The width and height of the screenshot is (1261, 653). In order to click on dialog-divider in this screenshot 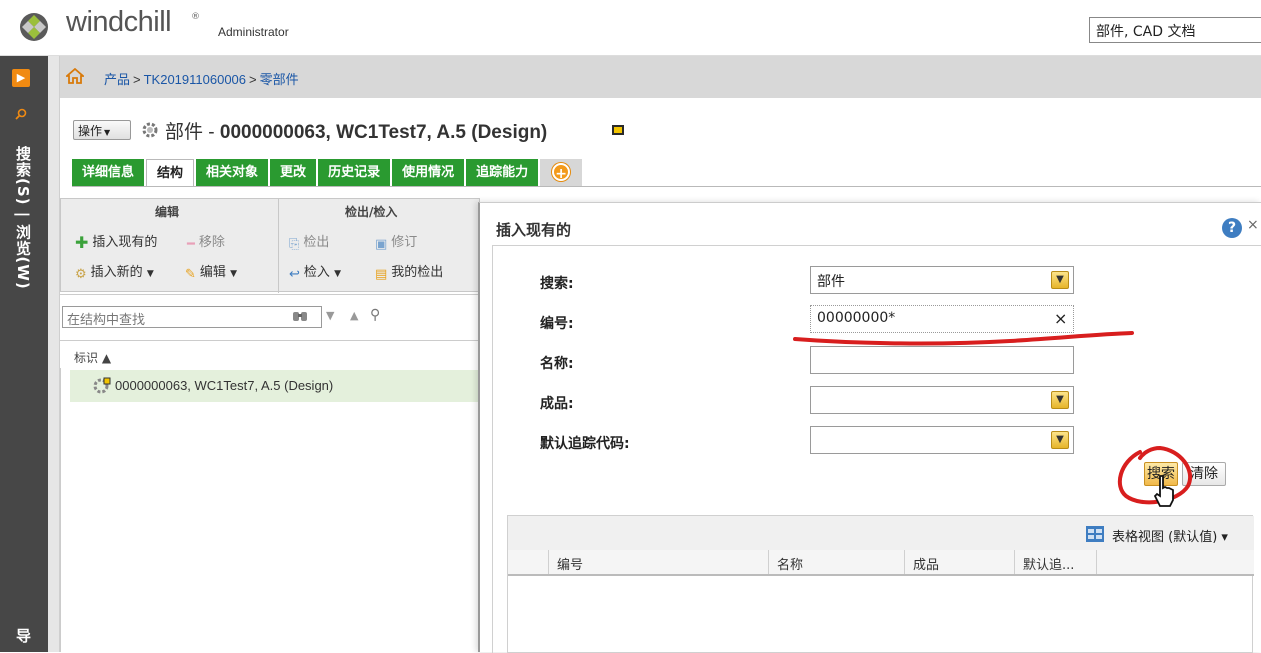, I will do `click(876, 245)`.